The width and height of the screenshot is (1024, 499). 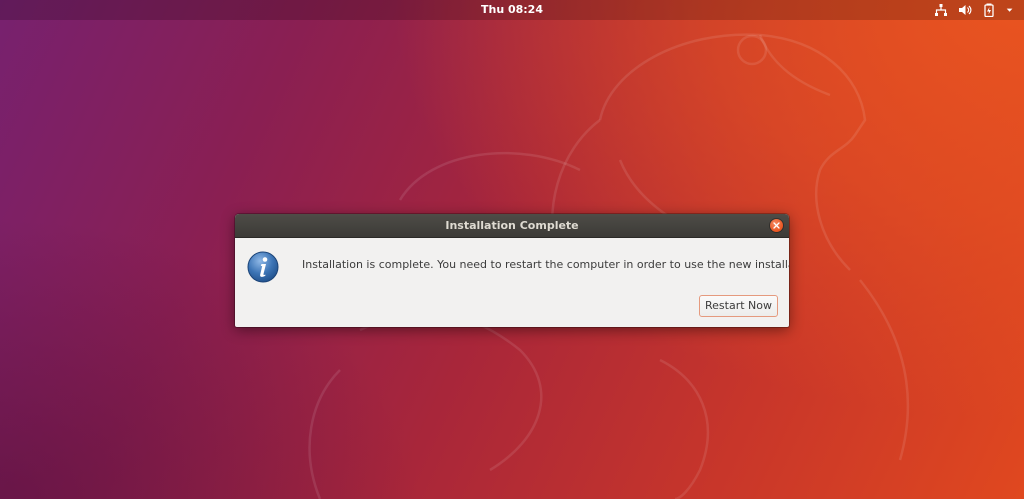 What do you see at coordinates (1011, 10) in the screenshot?
I see `system-menu-arrow-icon` at bounding box center [1011, 10].